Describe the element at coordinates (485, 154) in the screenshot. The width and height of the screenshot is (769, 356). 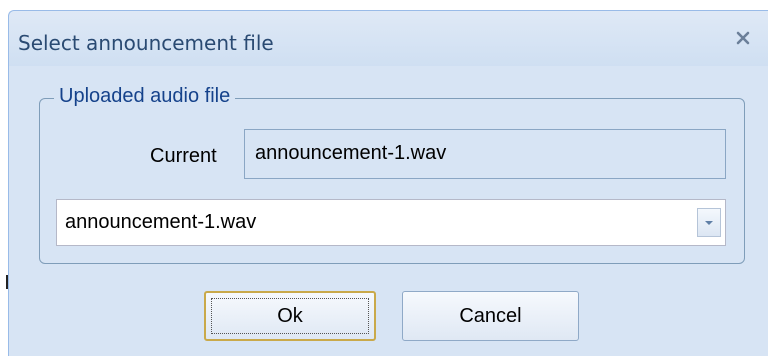
I see `current-file-field: announcement-1.wav` at that location.